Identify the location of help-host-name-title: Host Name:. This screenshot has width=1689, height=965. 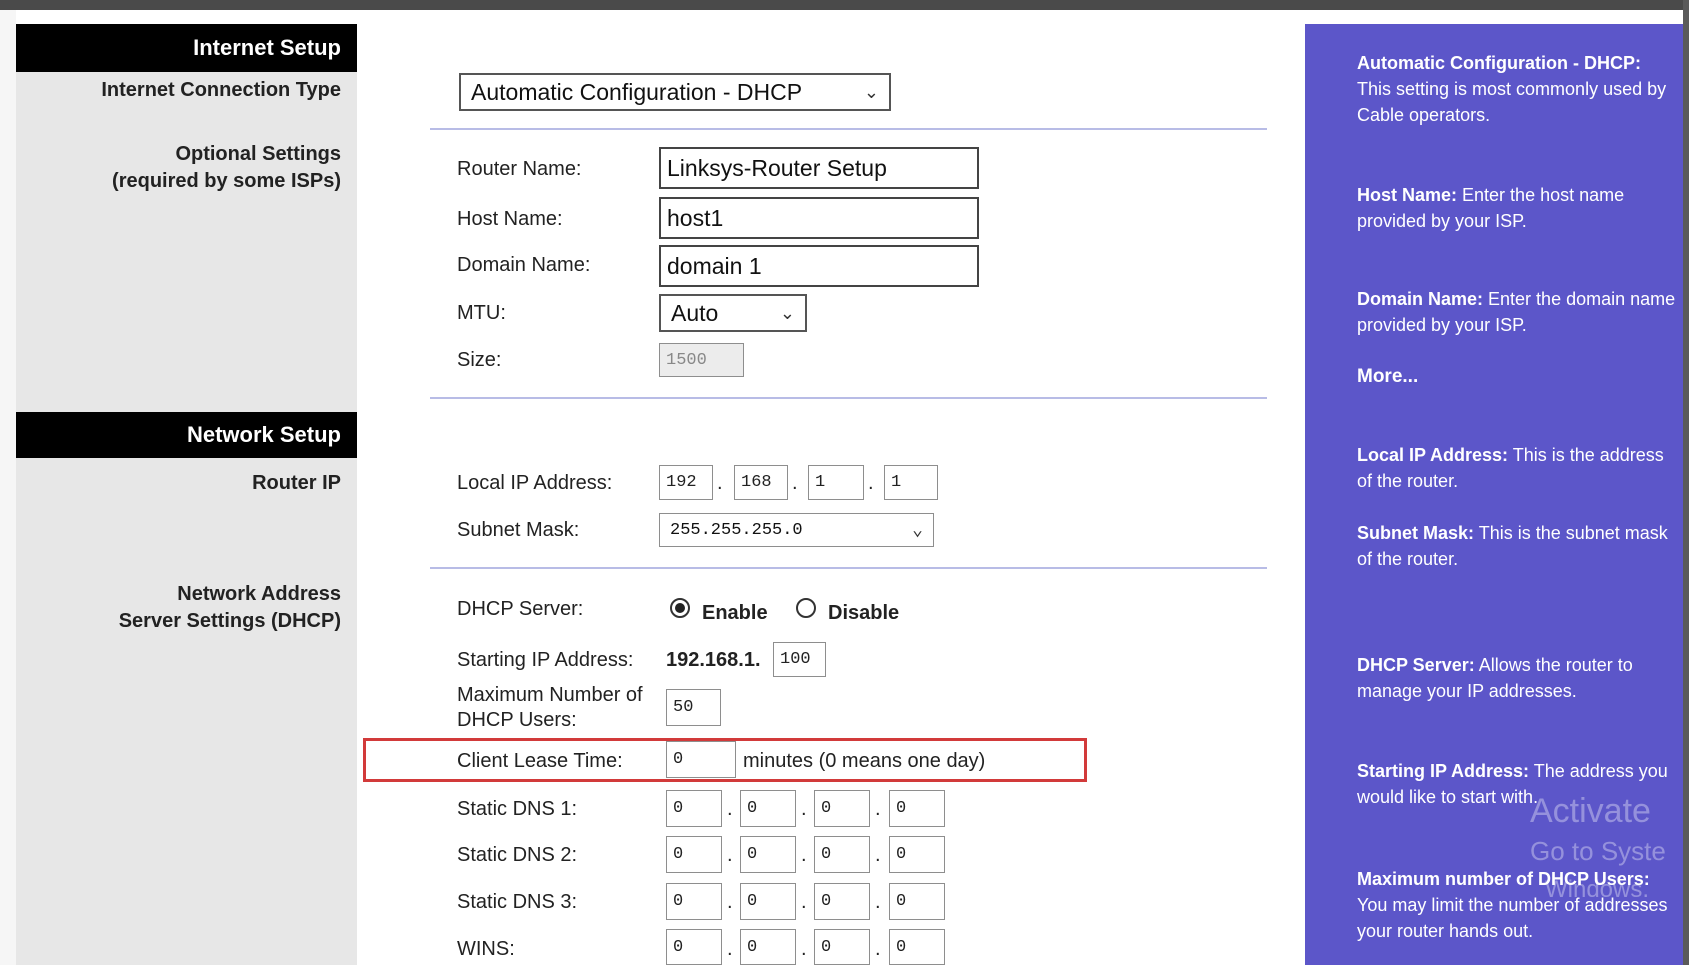
(1407, 195).